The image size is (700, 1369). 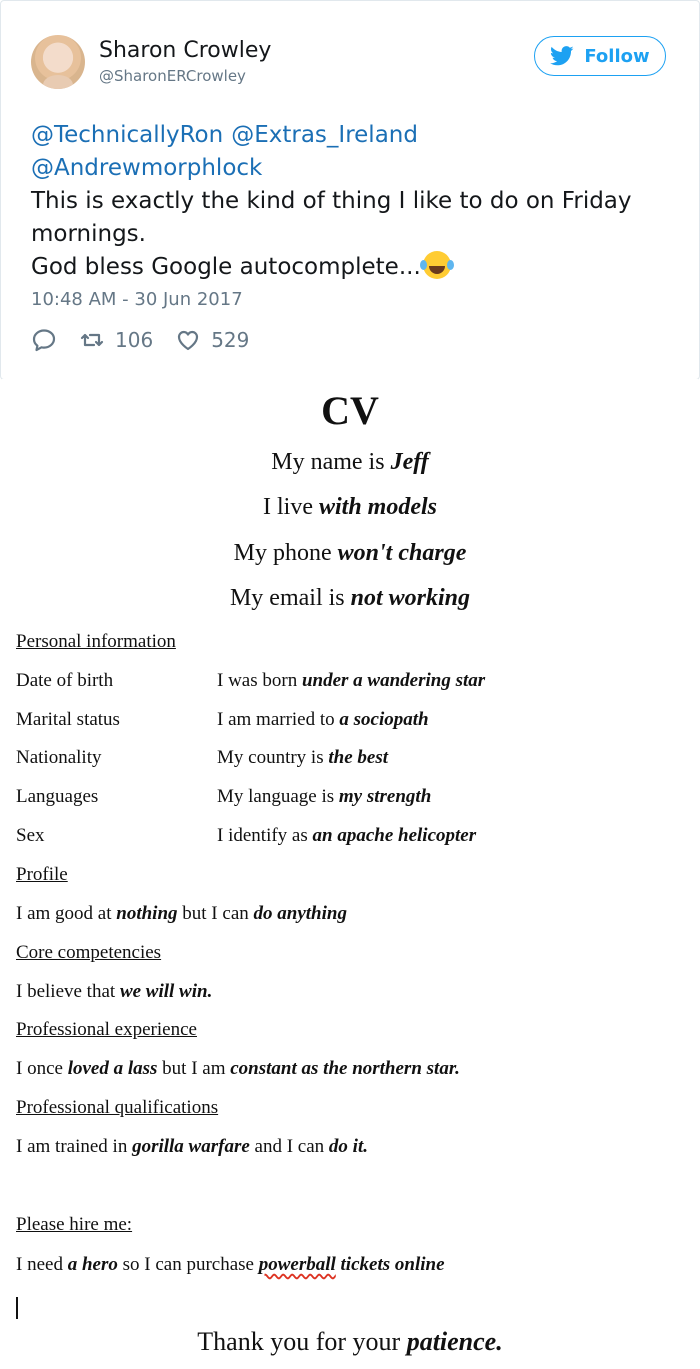 I want to click on cv-text: My name is, so click(x=331, y=462).